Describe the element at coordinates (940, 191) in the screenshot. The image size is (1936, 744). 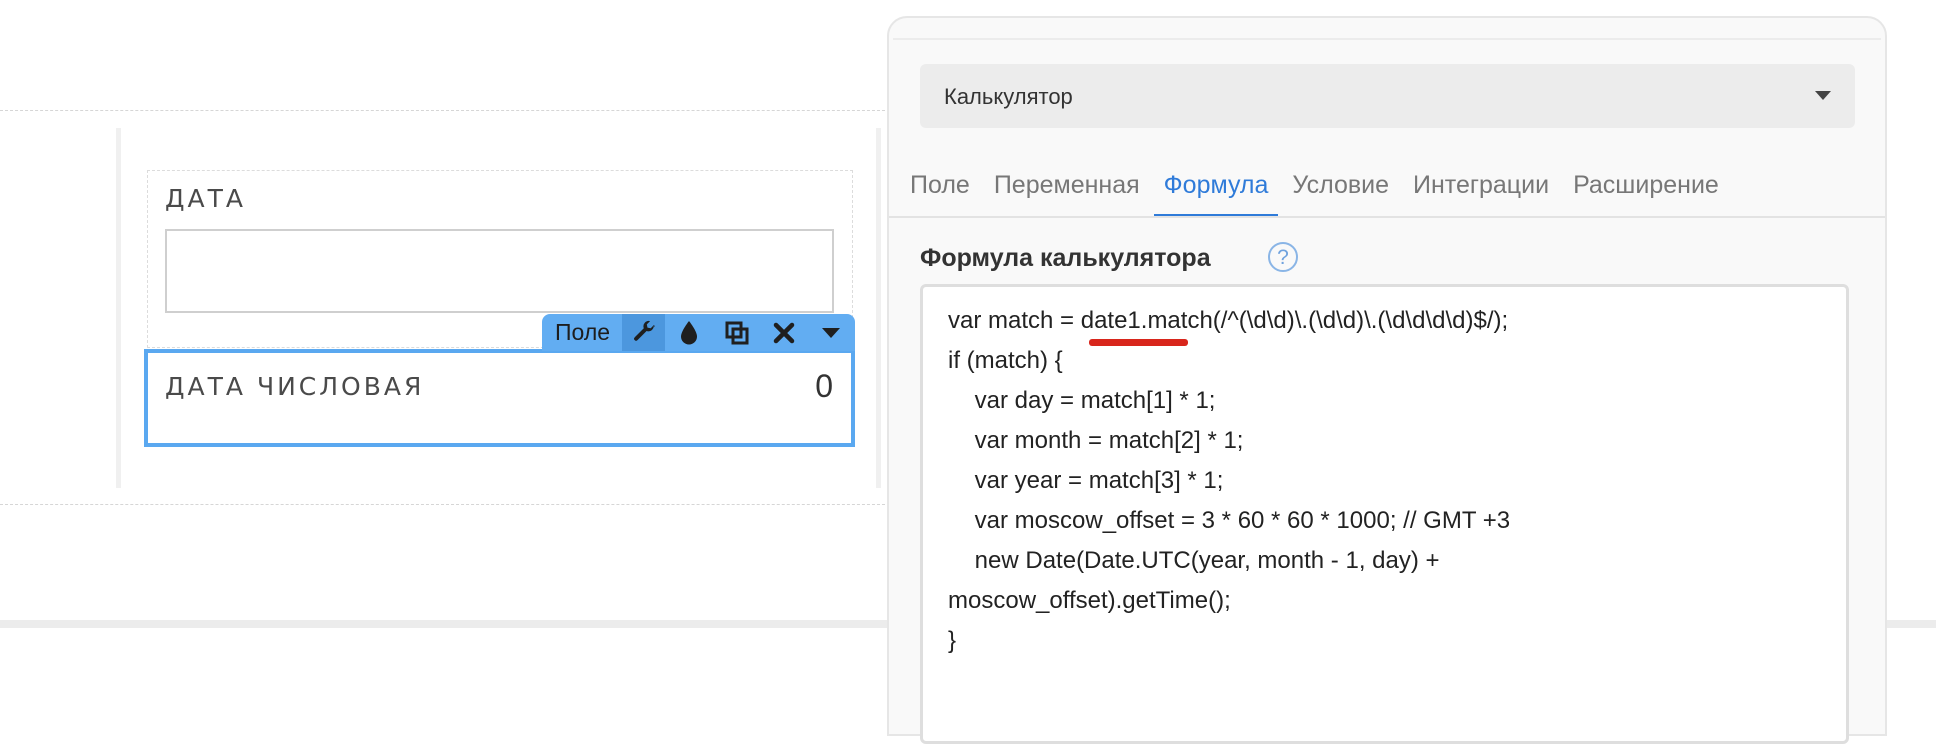
I see `tab-field: Поле` at that location.